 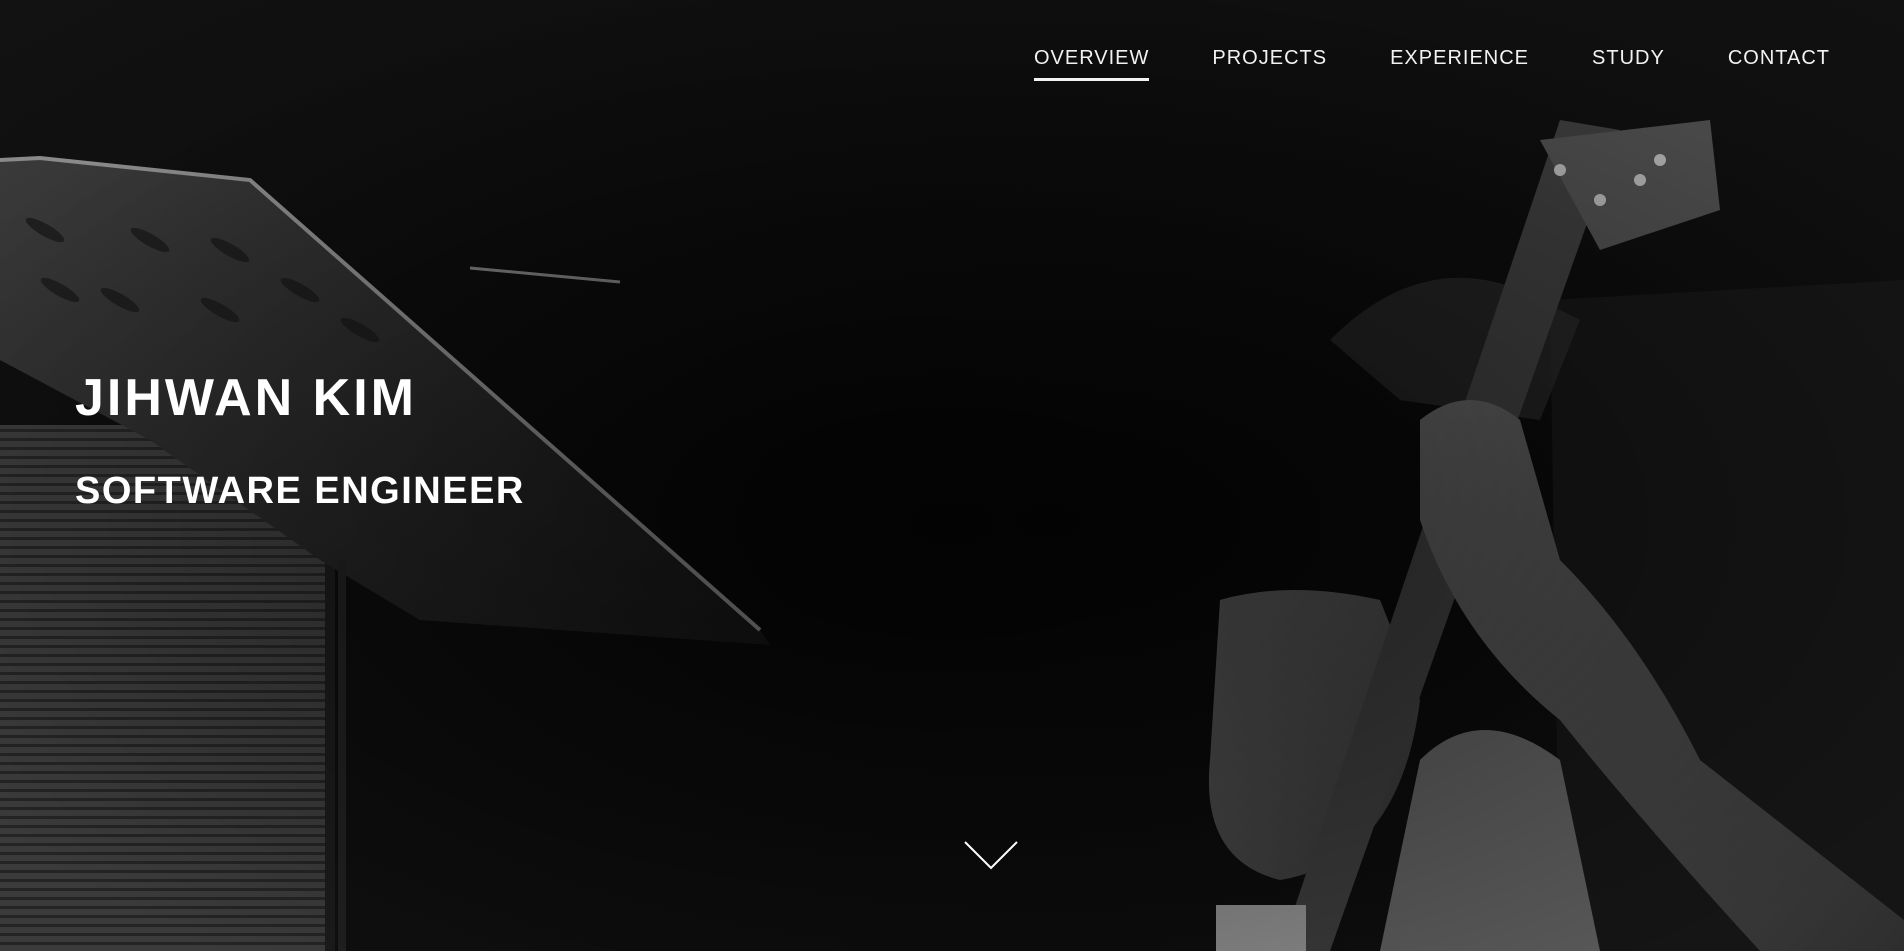 I want to click on chevron-down-icon, so click(x=991, y=856).